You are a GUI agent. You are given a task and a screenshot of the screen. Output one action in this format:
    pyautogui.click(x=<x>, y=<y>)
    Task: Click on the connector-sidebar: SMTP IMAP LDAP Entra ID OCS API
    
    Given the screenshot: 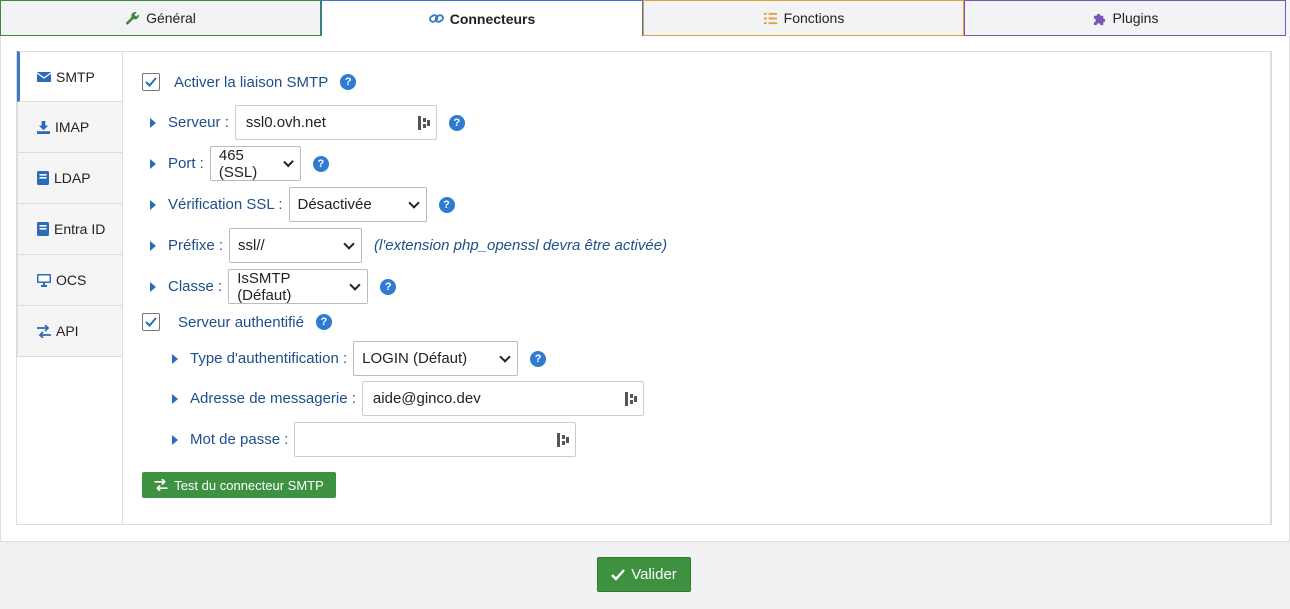 What is the action you would take?
    pyautogui.click(x=70, y=204)
    